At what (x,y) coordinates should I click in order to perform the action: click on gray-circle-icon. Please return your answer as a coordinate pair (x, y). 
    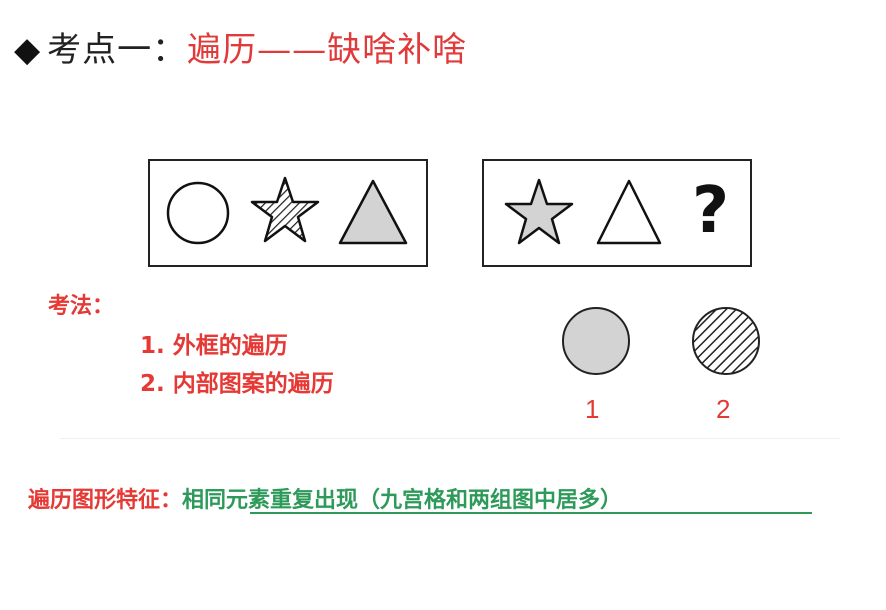
    Looking at the image, I should click on (596, 341).